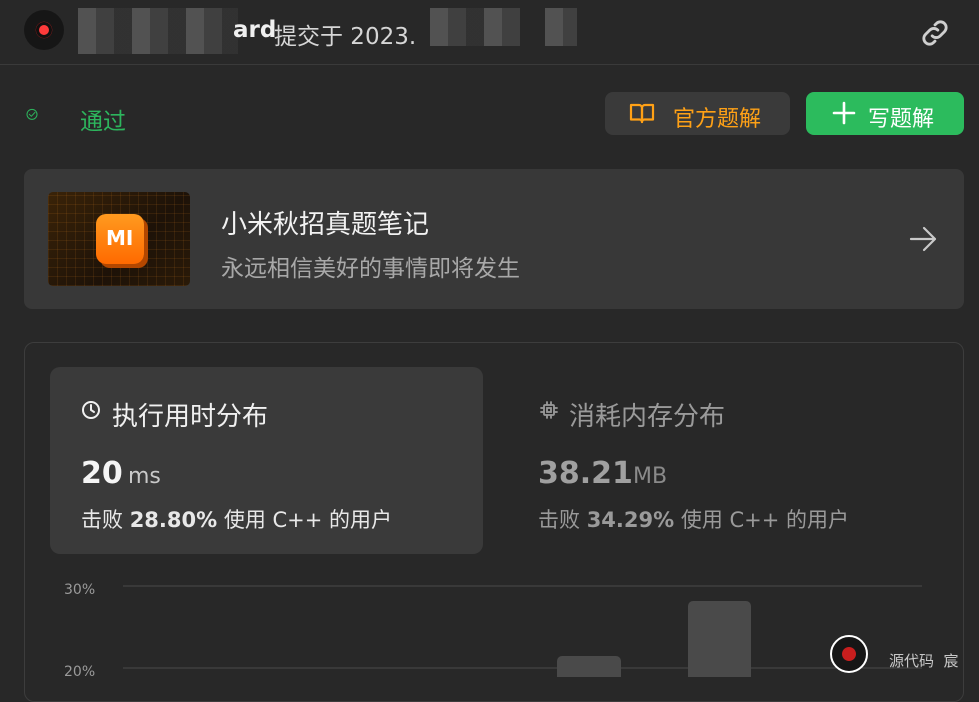 The width and height of the screenshot is (979, 702). What do you see at coordinates (103, 122) in the screenshot?
I see `status-accepted: 通过` at bounding box center [103, 122].